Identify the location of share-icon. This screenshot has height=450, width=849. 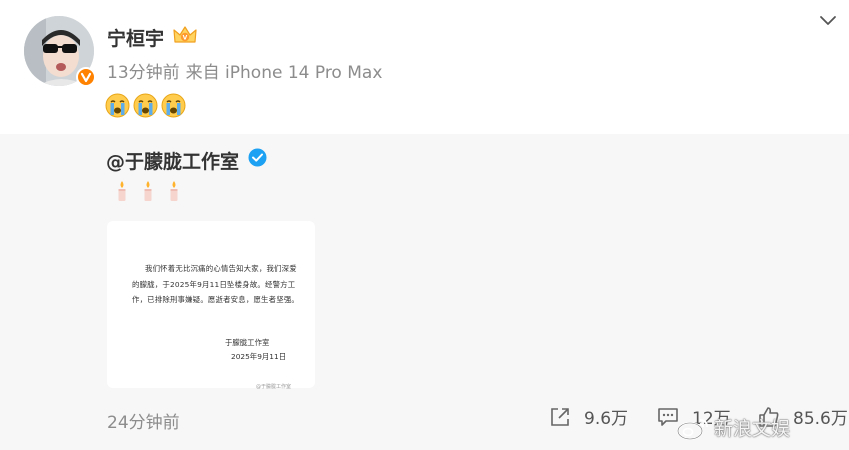
(560, 416).